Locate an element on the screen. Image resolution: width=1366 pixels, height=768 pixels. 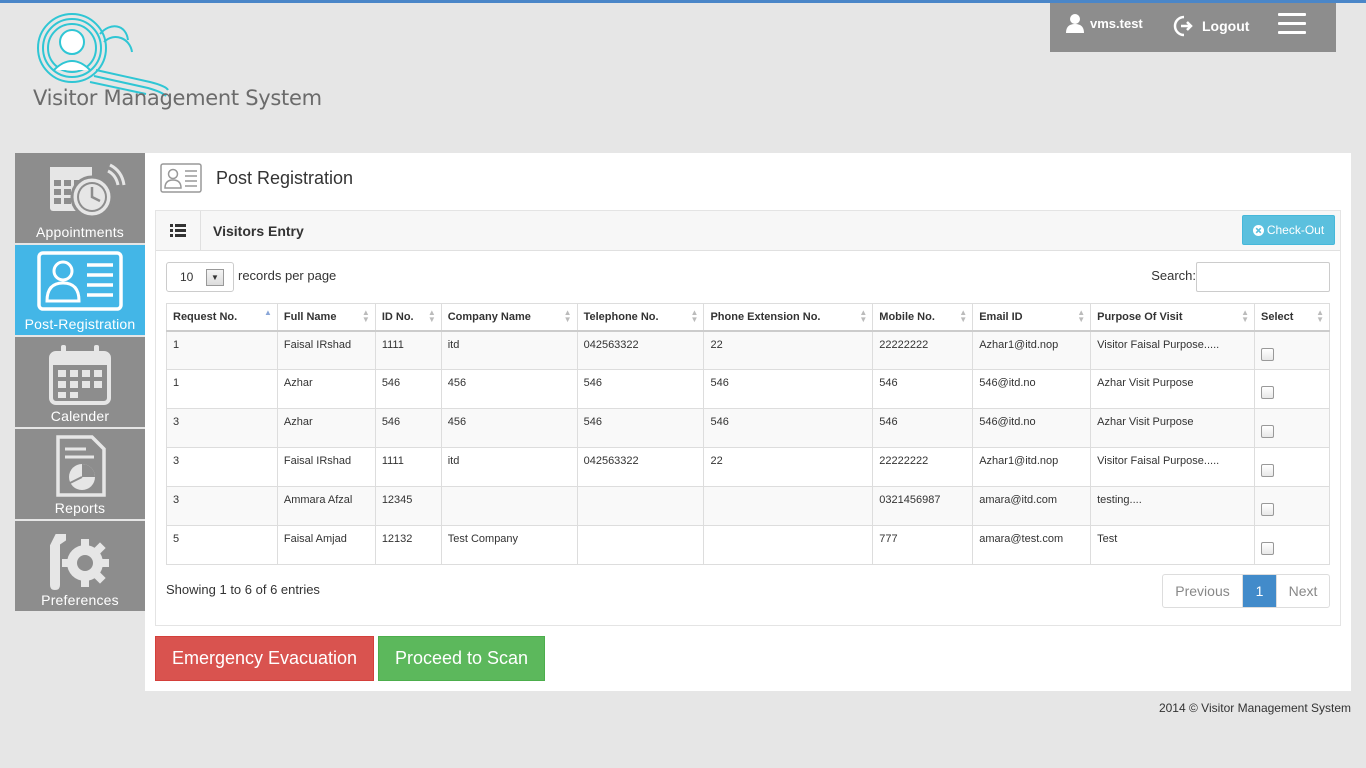
sidebar-item-appointments: Appointments is located at coordinates (80, 198).